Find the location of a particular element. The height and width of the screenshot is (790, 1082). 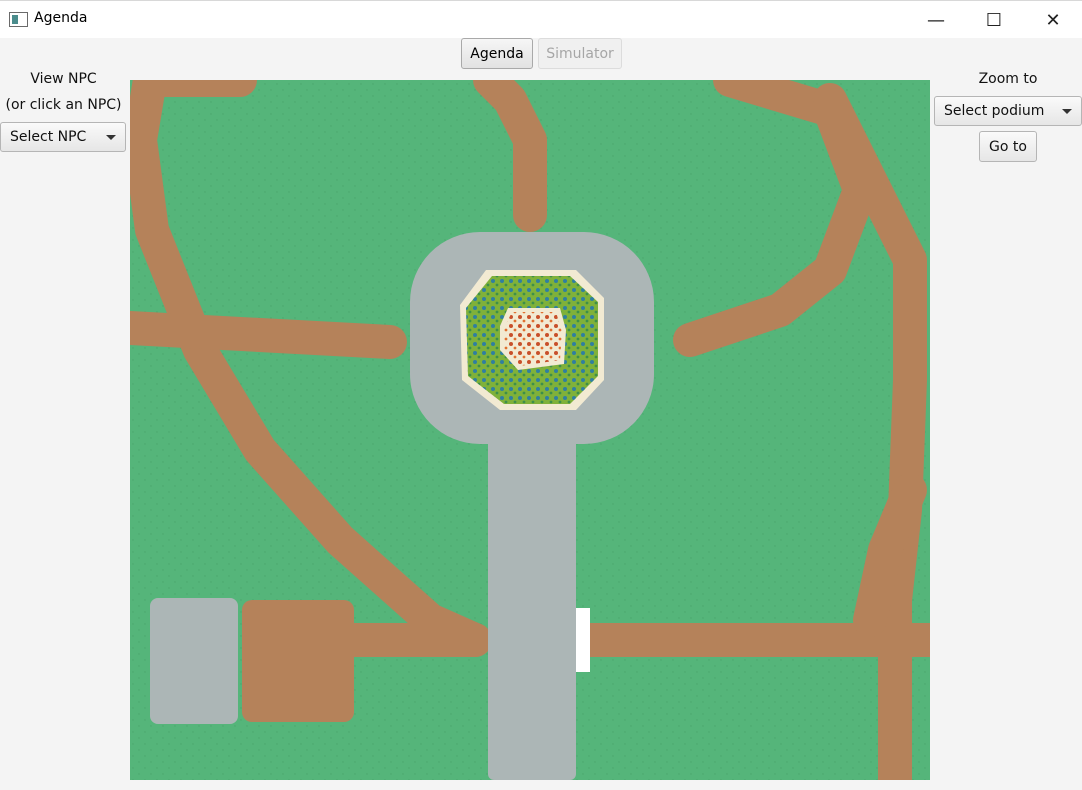

minimize-icon: — is located at coordinates (936, 20).